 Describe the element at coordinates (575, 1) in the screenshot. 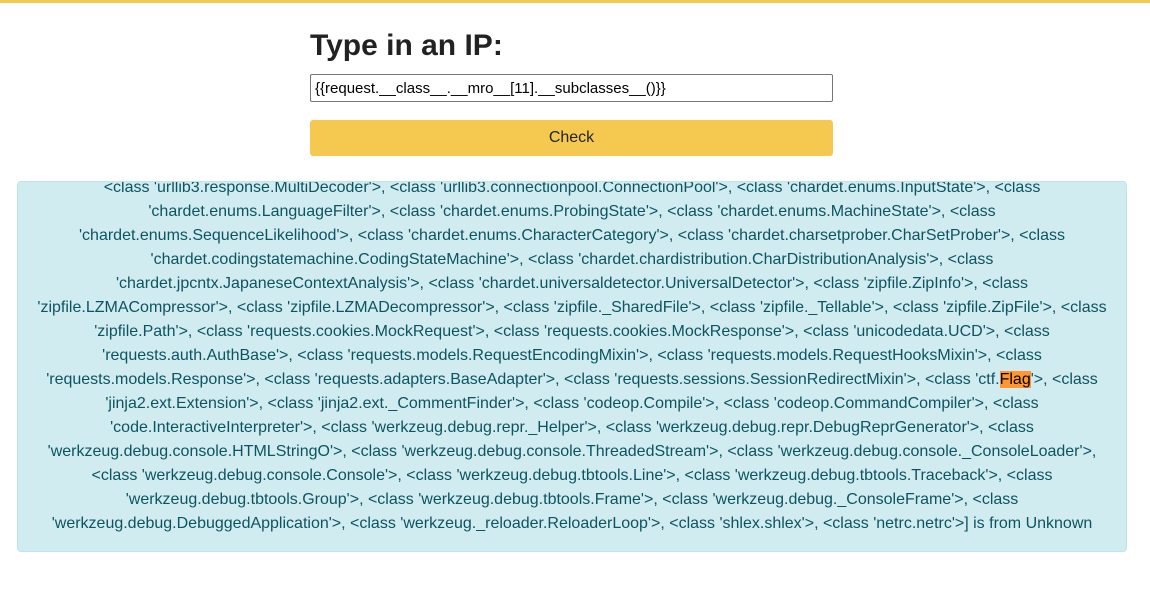

I see `top-accent-bar` at that location.